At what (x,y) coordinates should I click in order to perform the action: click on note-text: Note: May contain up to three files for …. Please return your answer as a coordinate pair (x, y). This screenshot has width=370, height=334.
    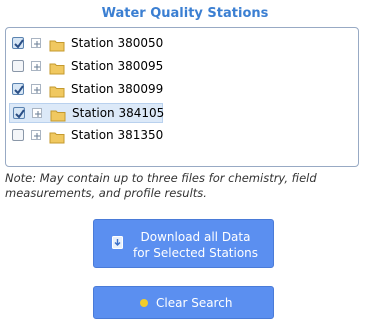
    Looking at the image, I should click on (161, 185).